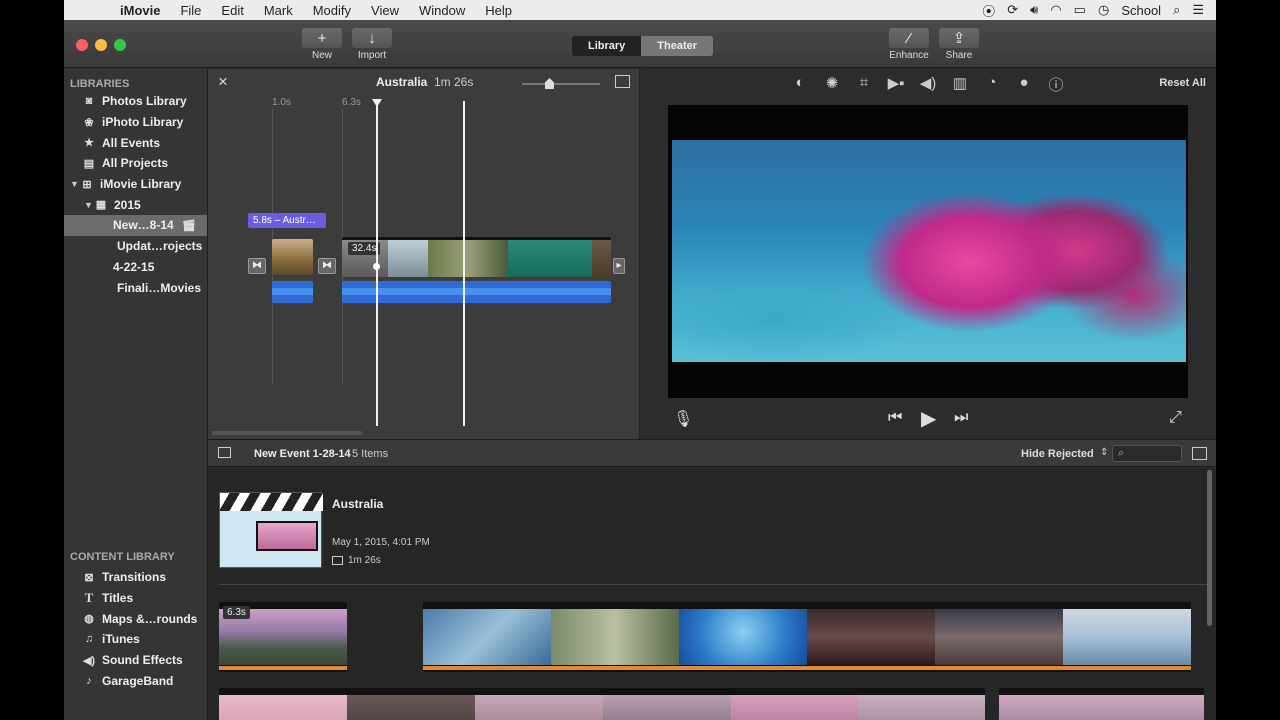 The height and width of the screenshot is (720, 1280). Describe the element at coordinates (1024, 84) in the screenshot. I see `clip-filter-icon: ●` at that location.